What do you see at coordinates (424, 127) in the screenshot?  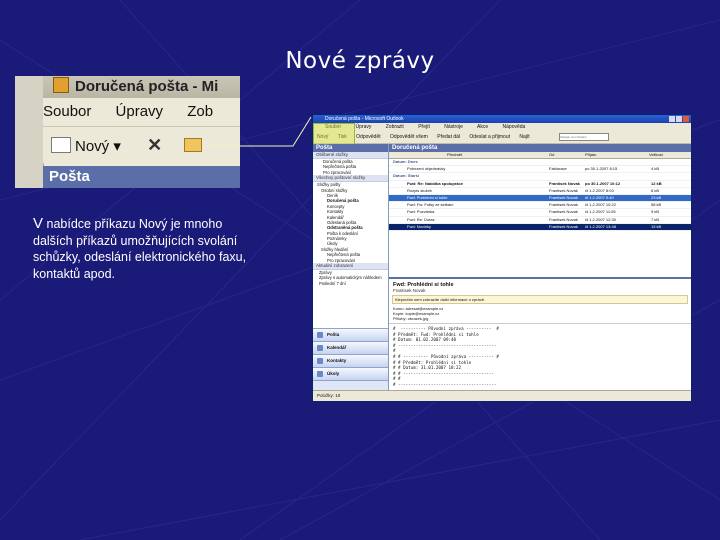 I see `menu-item-go: Přejít` at bounding box center [424, 127].